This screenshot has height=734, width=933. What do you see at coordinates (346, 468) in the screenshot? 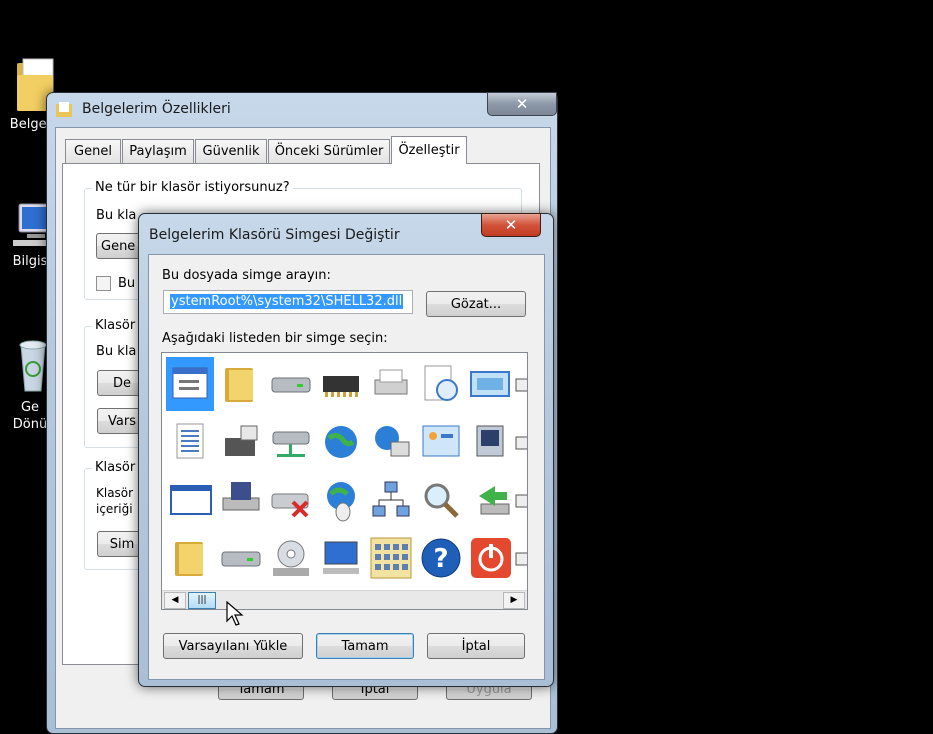
I see `icon-grid: ?` at bounding box center [346, 468].